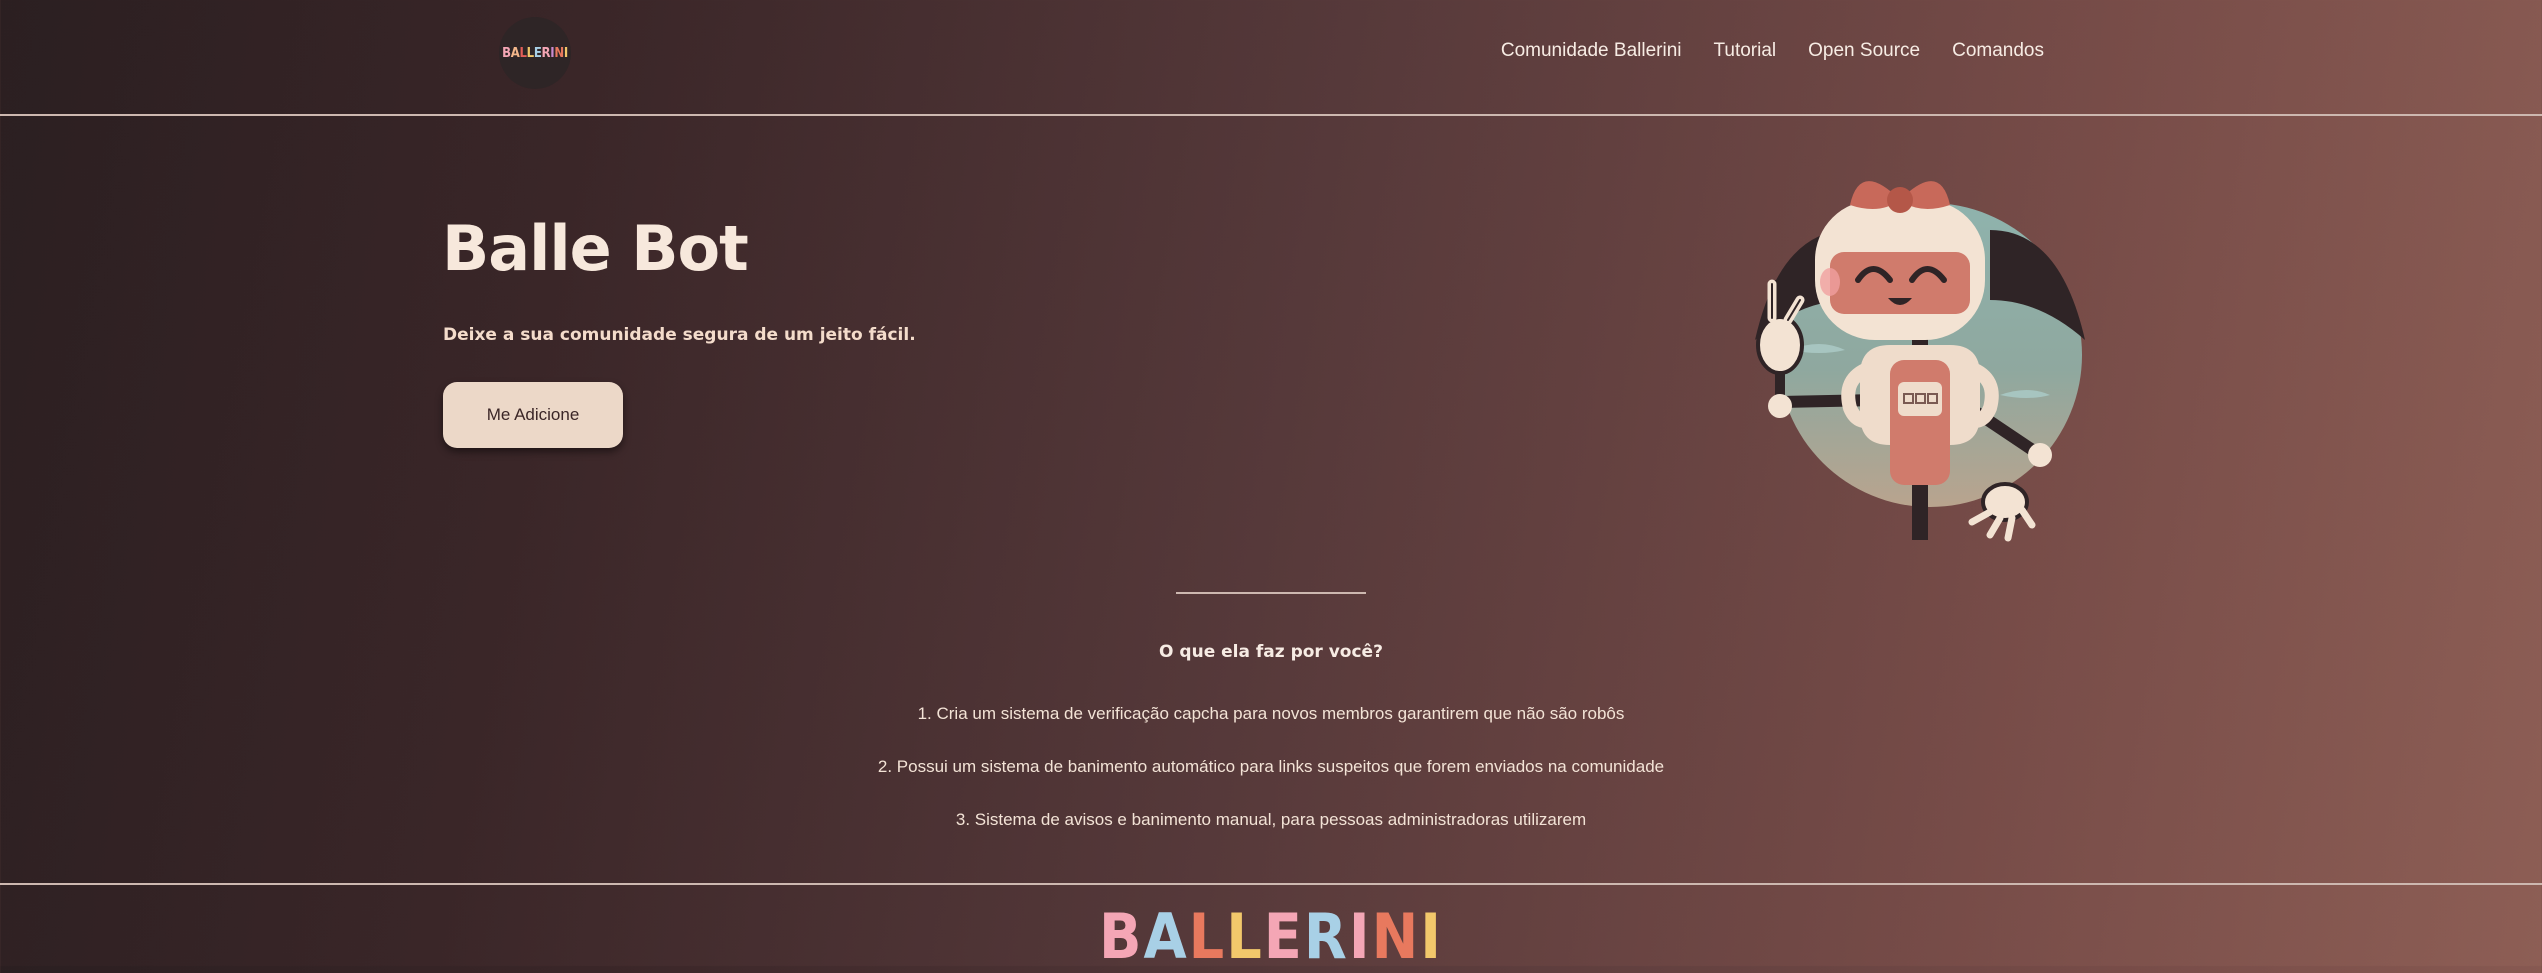  Describe the element at coordinates (515, 53) in the screenshot. I see `logo-letter: A` at that location.